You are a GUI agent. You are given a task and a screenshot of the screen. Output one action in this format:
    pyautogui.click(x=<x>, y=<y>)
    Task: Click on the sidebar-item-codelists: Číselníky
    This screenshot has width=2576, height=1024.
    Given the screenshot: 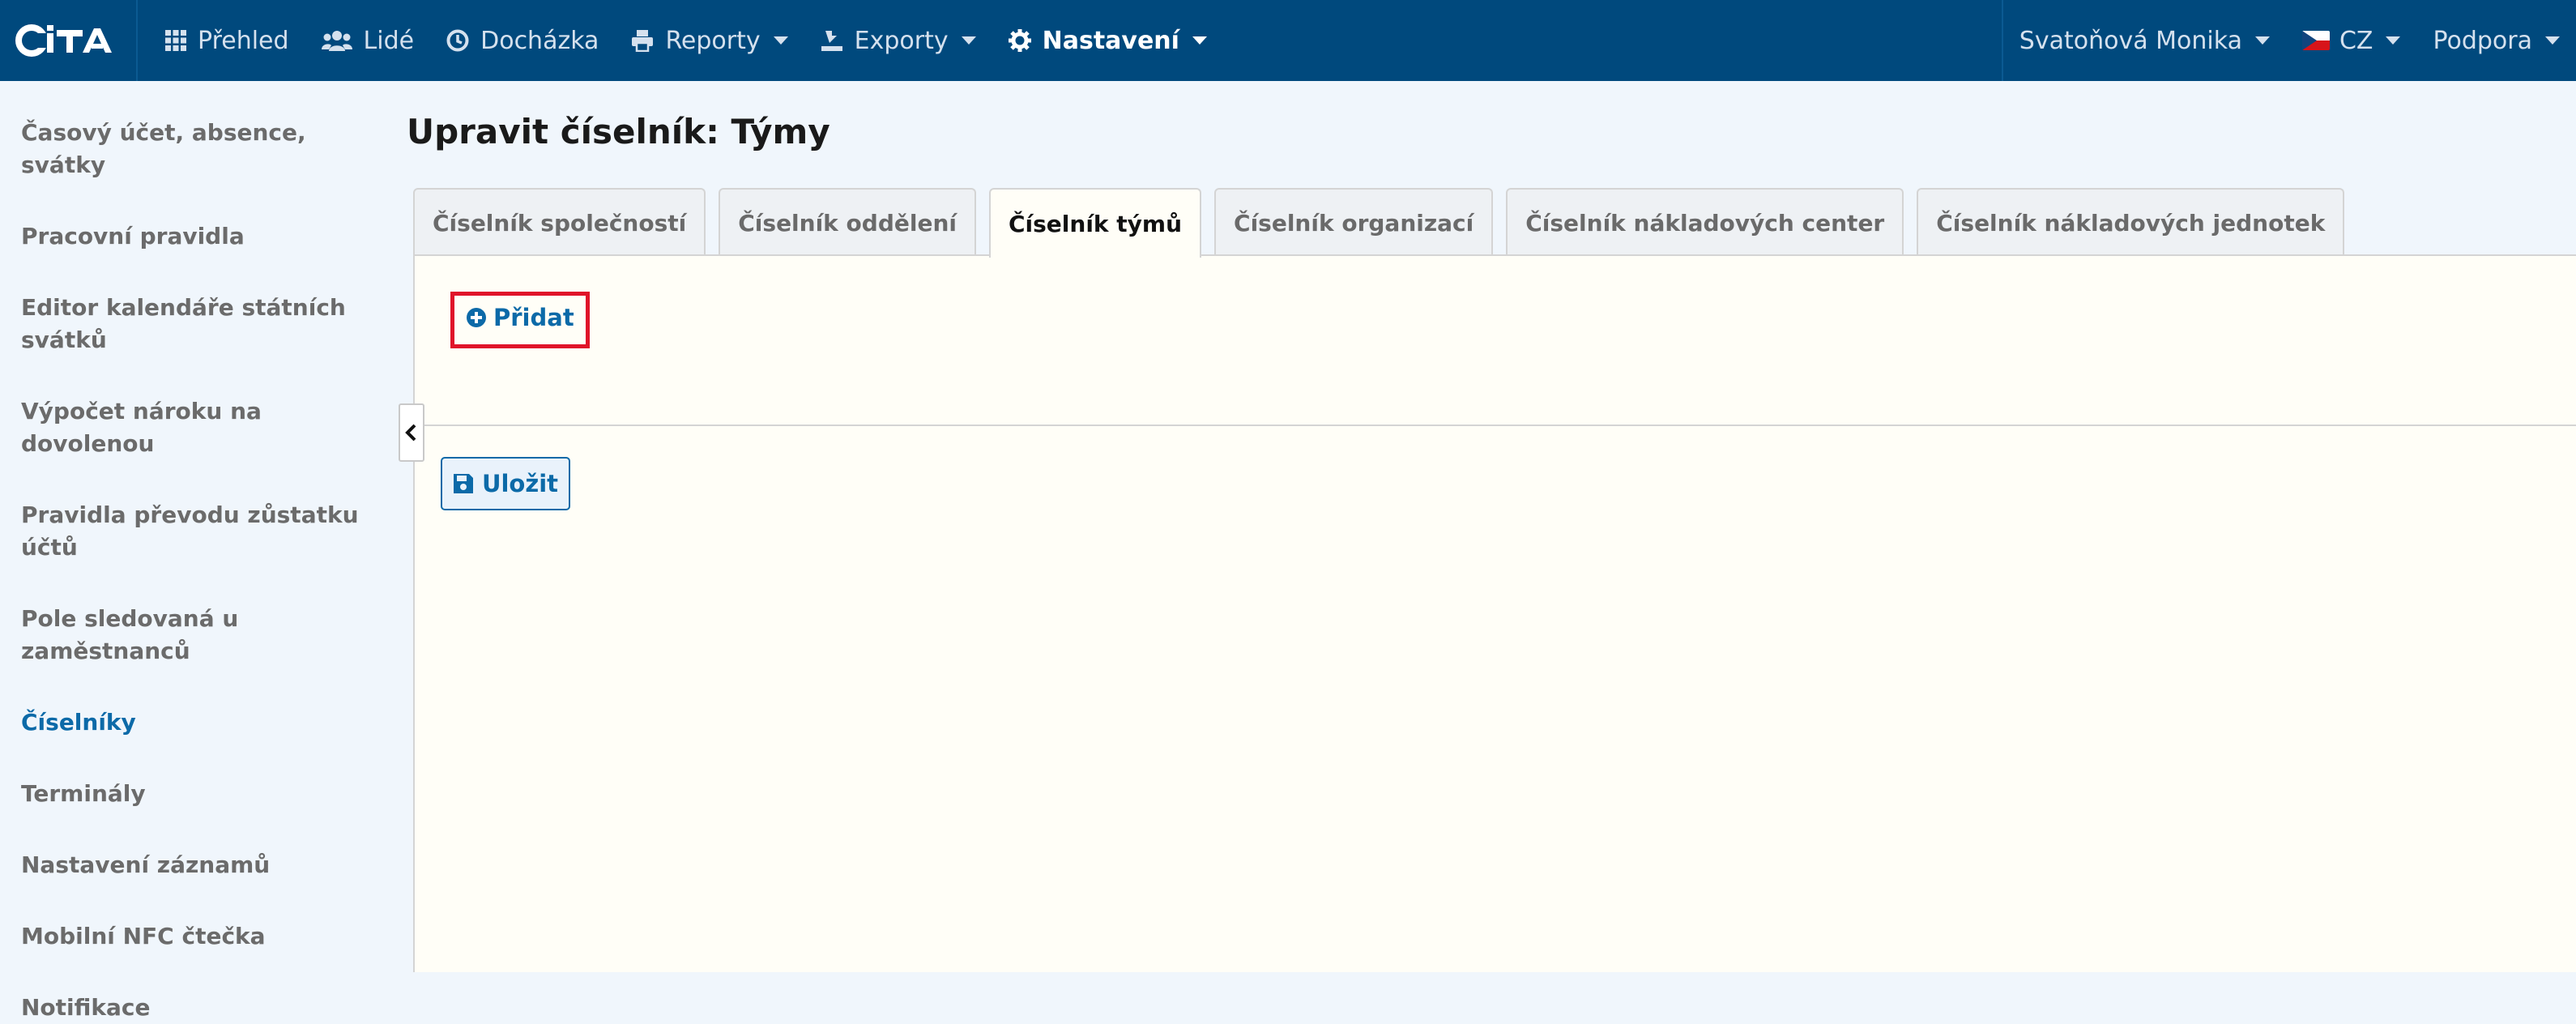 What is the action you would take?
    pyautogui.click(x=194, y=722)
    